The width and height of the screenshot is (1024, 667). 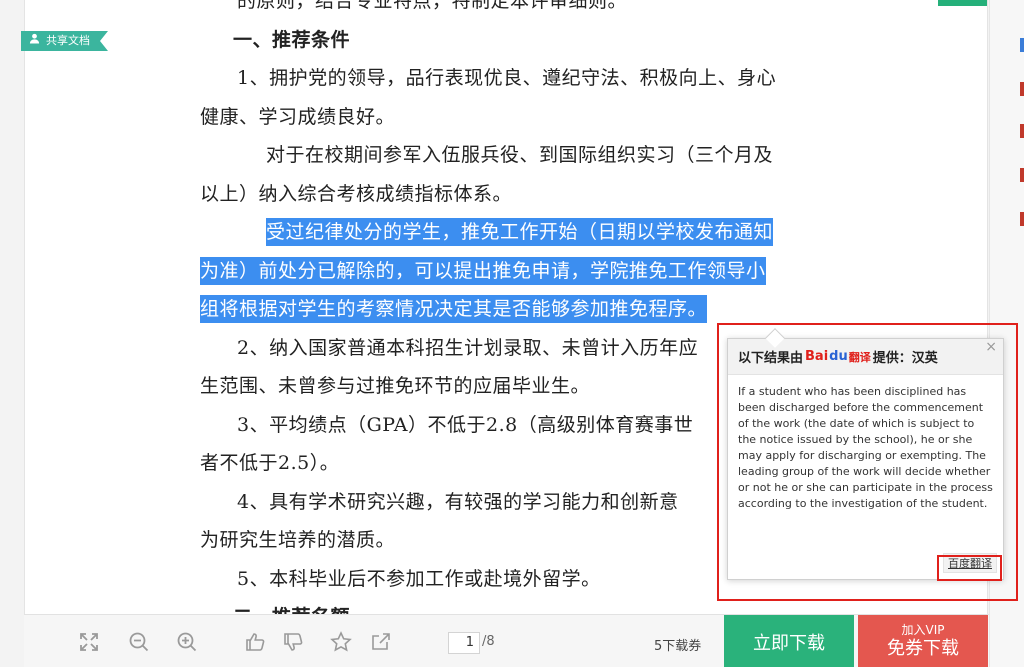 What do you see at coordinates (905, 358) in the screenshot?
I see `translation-header-suffix: 提供：汉英` at bounding box center [905, 358].